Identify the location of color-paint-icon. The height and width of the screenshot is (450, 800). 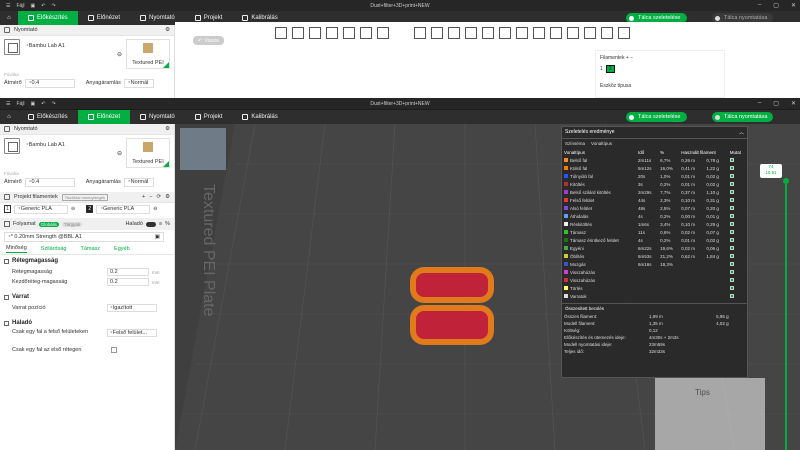
(590, 33).